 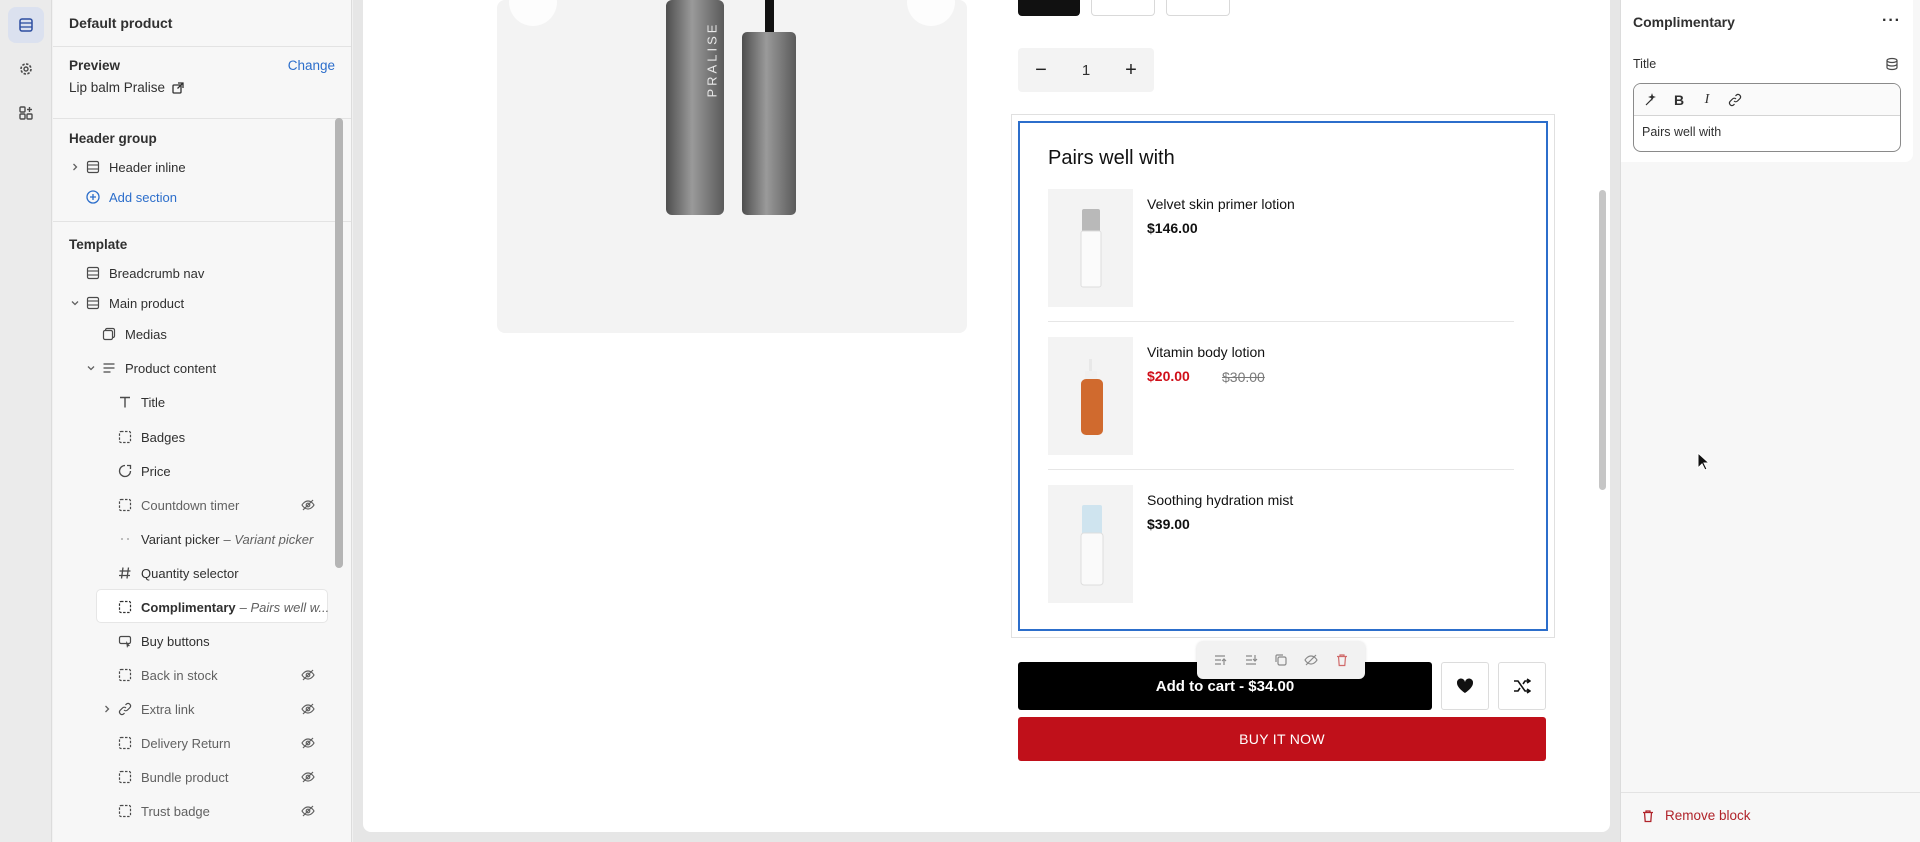 I want to click on more-options-icon: ···, so click(x=1891, y=21).